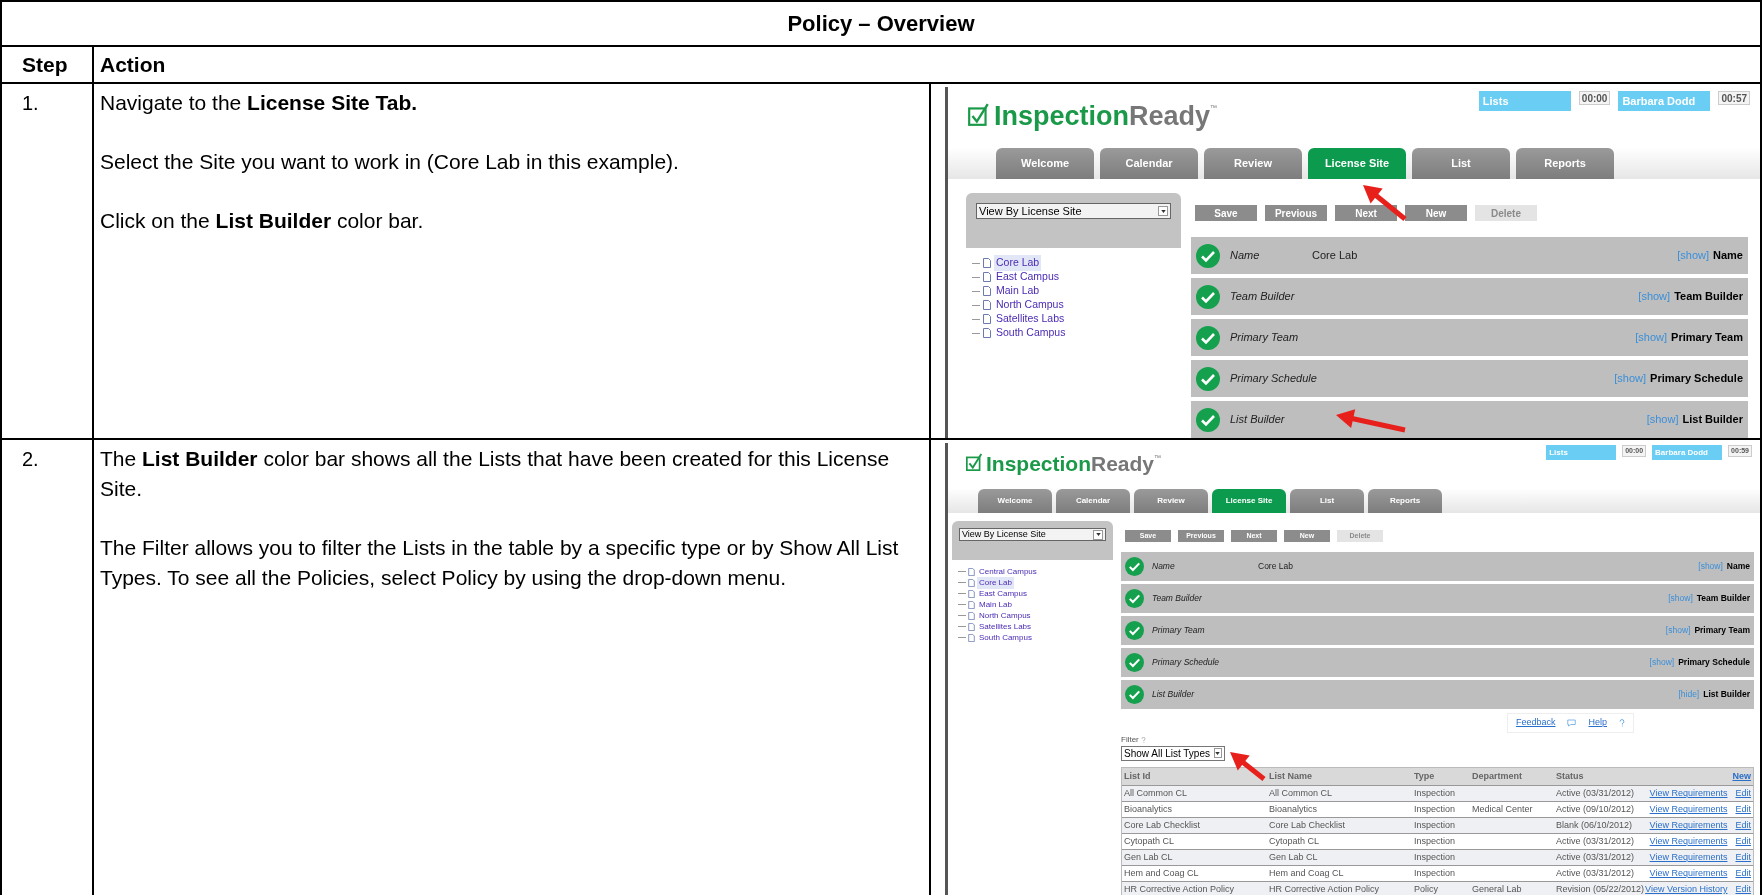 This screenshot has height=895, width=1762. What do you see at coordinates (1226, 213) in the screenshot?
I see `toolbar-button: Save` at bounding box center [1226, 213].